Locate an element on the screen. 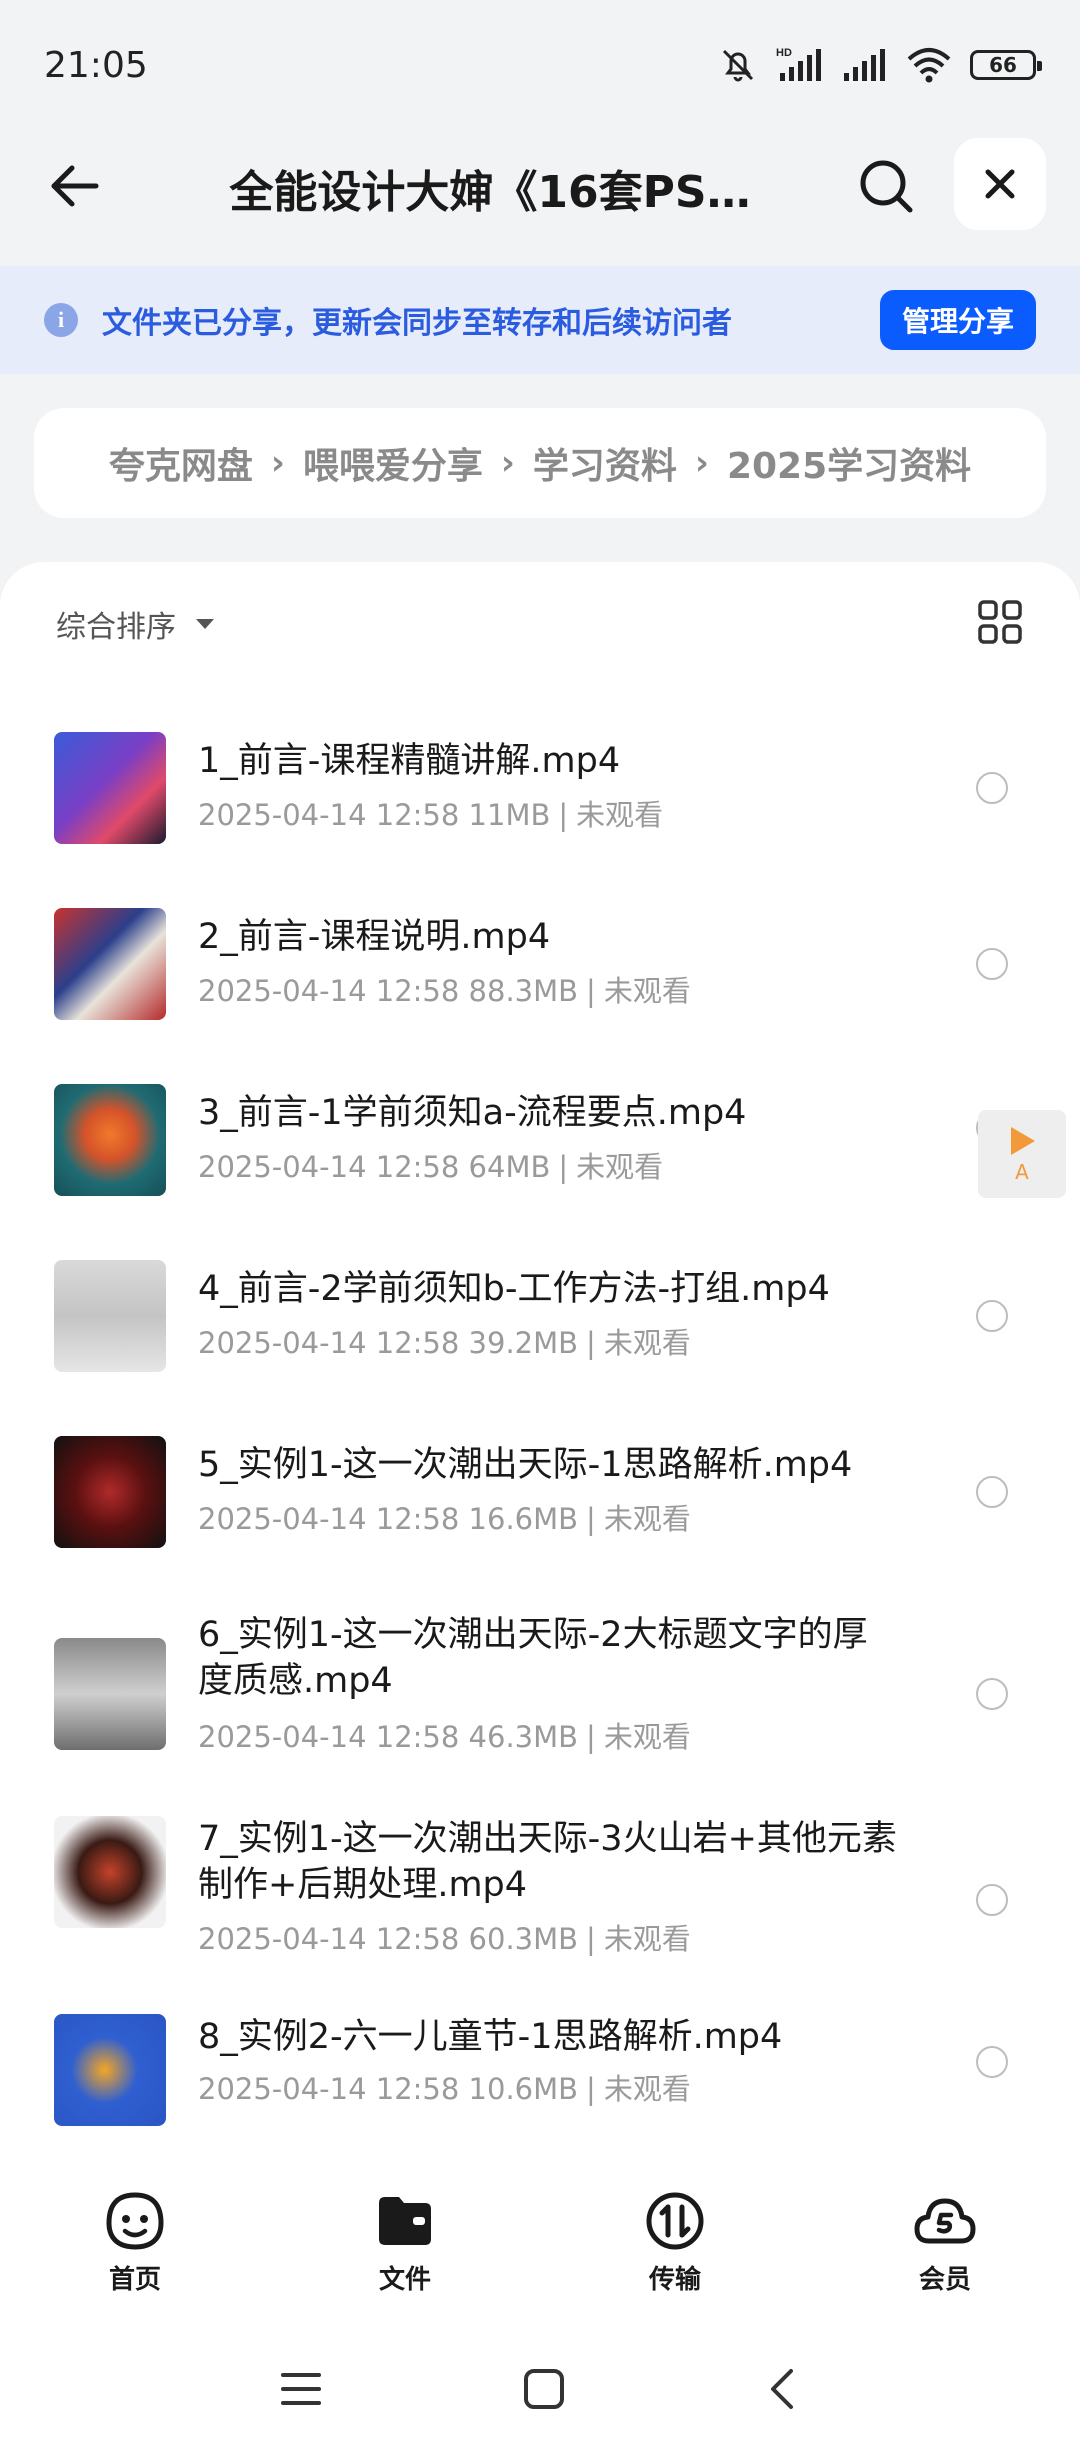 This screenshot has width=1080, height=2460. share-banner: i 文件夹已分享，更新会同步至转存和后续访问者 管理分享 is located at coordinates (540, 320).